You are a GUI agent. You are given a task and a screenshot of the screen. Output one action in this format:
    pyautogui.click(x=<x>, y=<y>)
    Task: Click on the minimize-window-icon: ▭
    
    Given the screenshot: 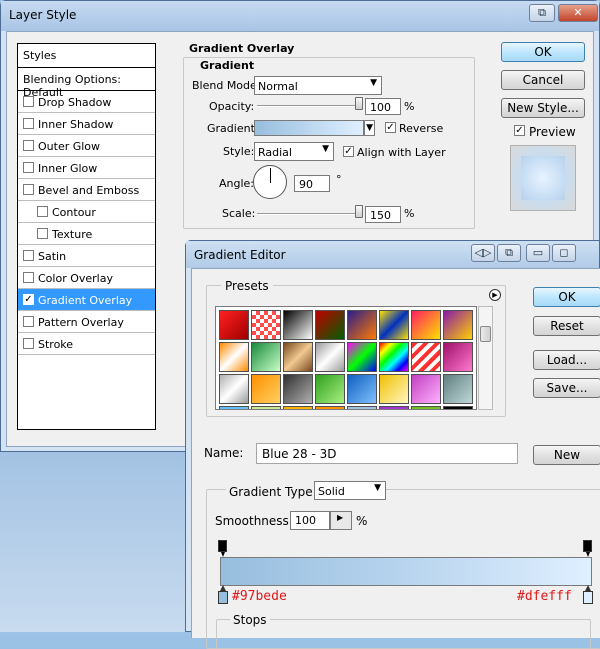 What is the action you would take?
    pyautogui.click(x=538, y=253)
    